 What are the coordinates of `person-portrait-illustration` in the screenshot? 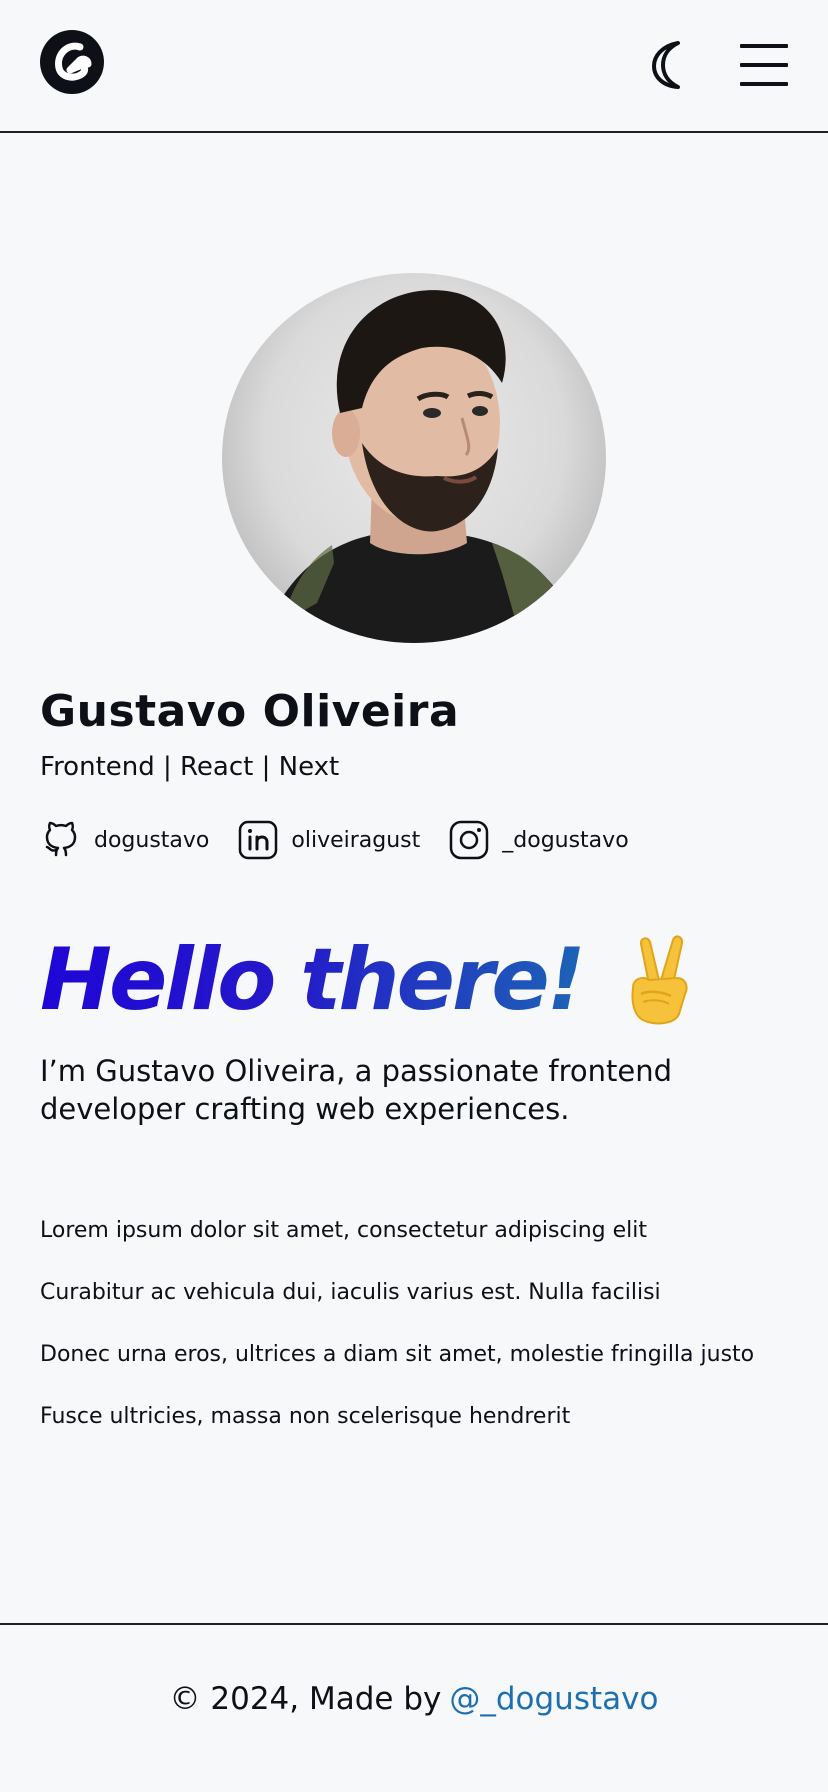 It's located at (422, 466).